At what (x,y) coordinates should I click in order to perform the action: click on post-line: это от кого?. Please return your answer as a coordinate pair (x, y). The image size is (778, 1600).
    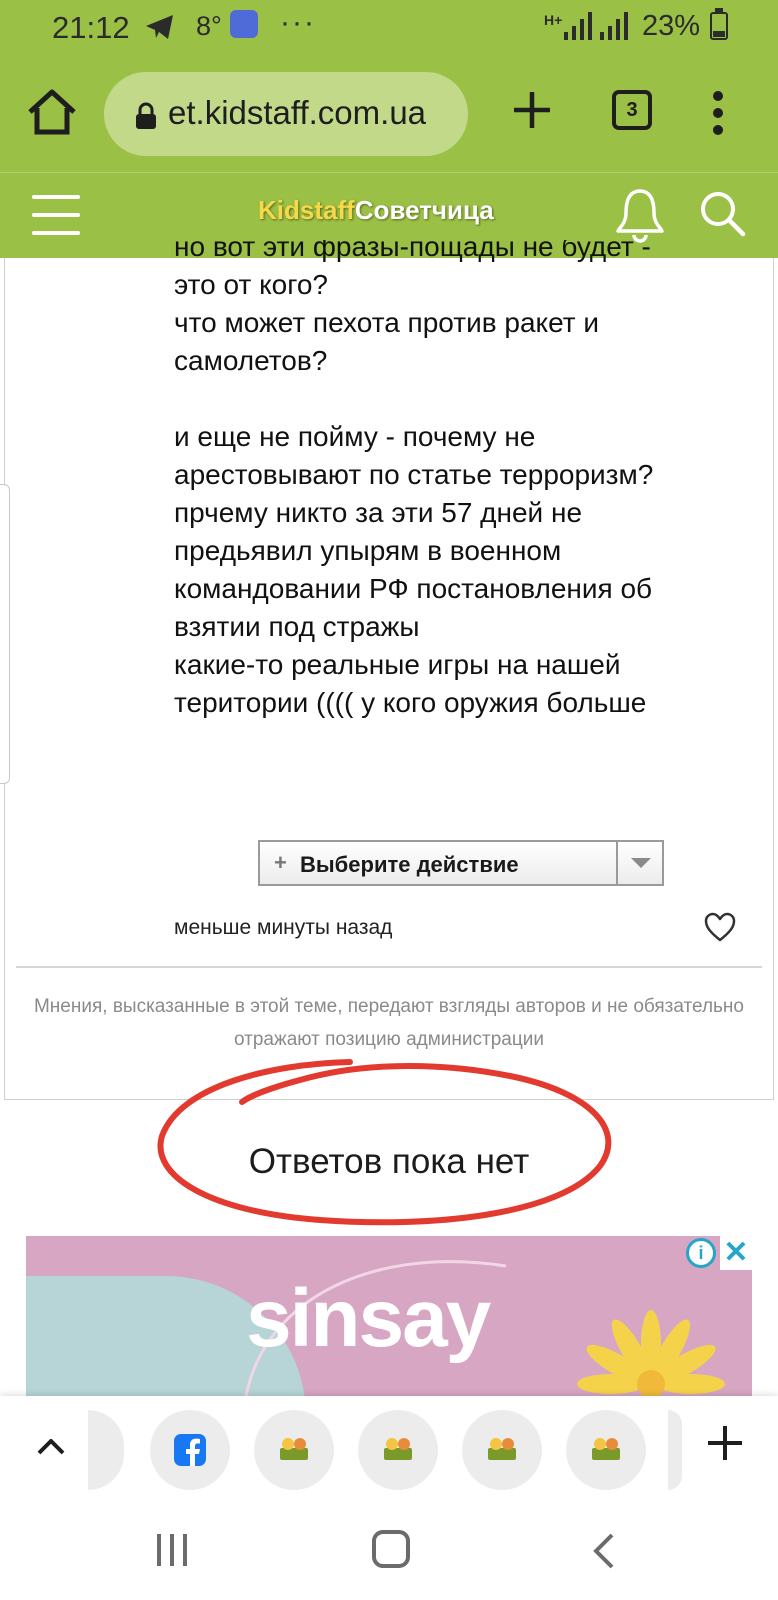
    Looking at the image, I should click on (251, 284).